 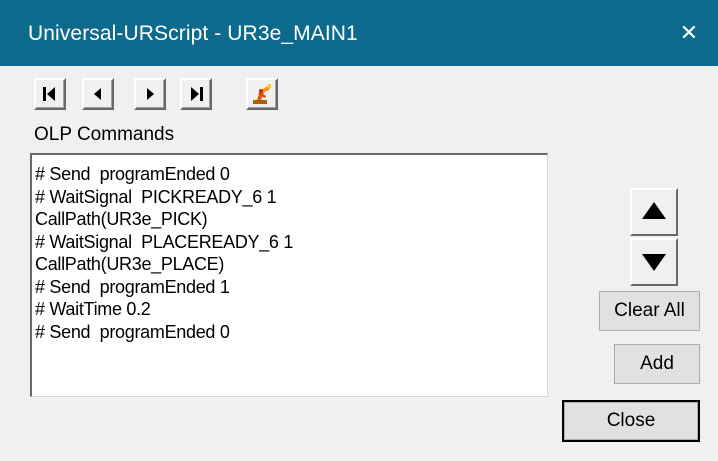 What do you see at coordinates (162, 287) in the screenshot?
I see `list-item: # Send programEnded 1` at bounding box center [162, 287].